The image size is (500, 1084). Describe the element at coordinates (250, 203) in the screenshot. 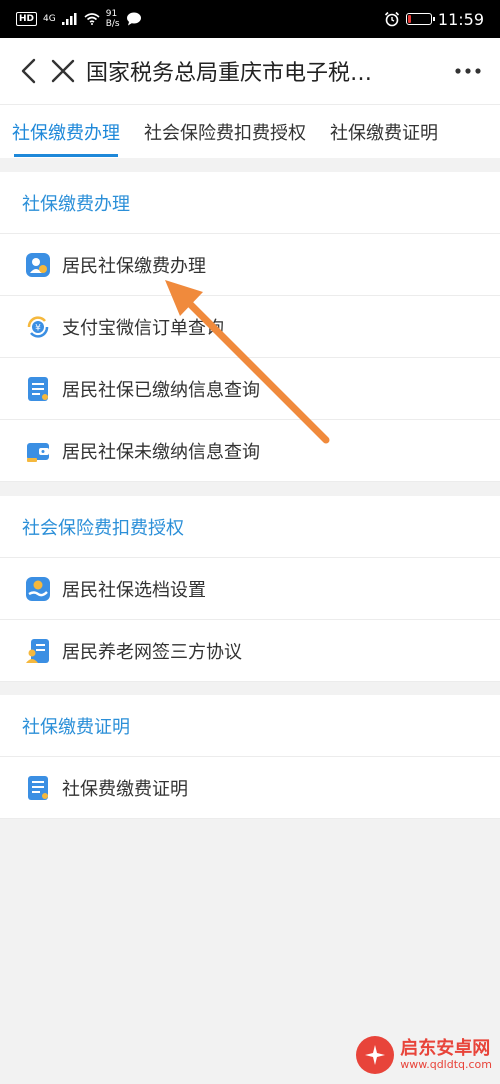

I see `section-header-payment: 社保缴费办理` at that location.